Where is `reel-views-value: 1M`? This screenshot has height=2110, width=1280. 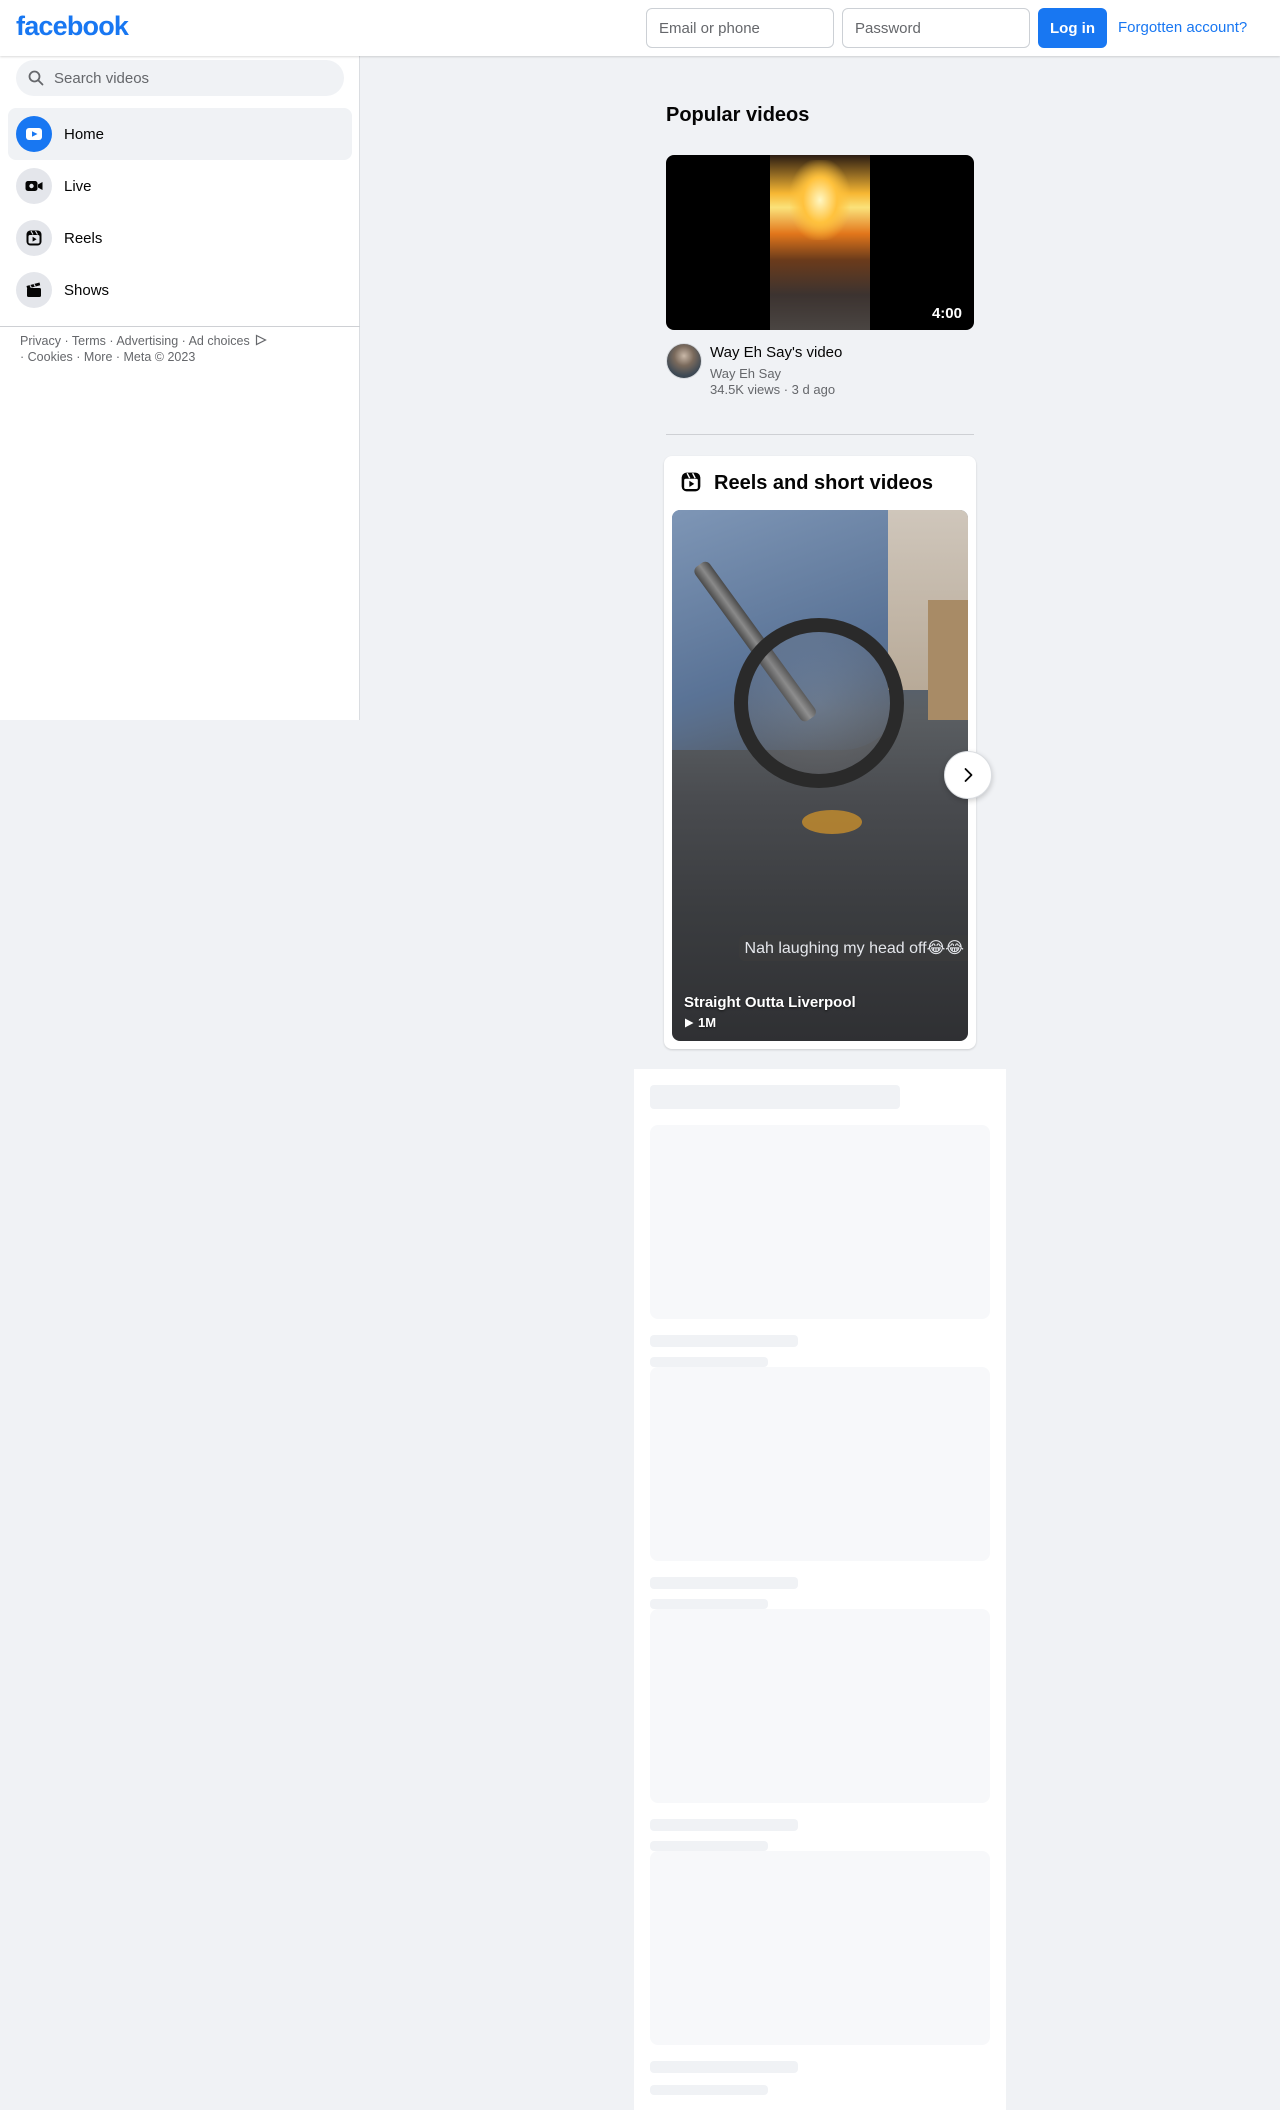 reel-views-value: 1M is located at coordinates (707, 1022).